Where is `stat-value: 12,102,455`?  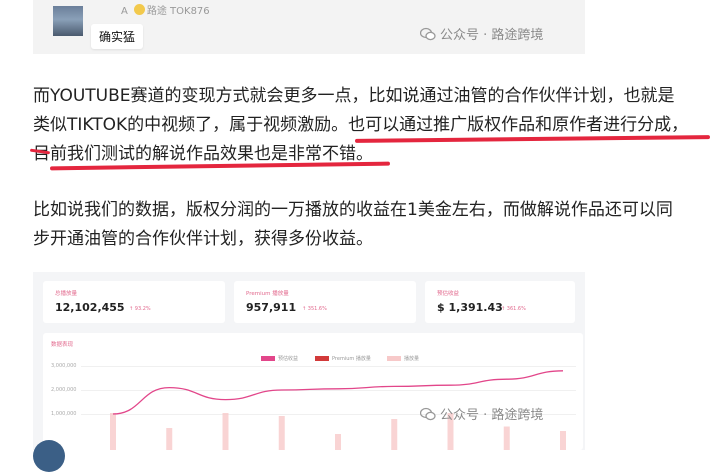
stat-value: 12,102,455 is located at coordinates (90, 307).